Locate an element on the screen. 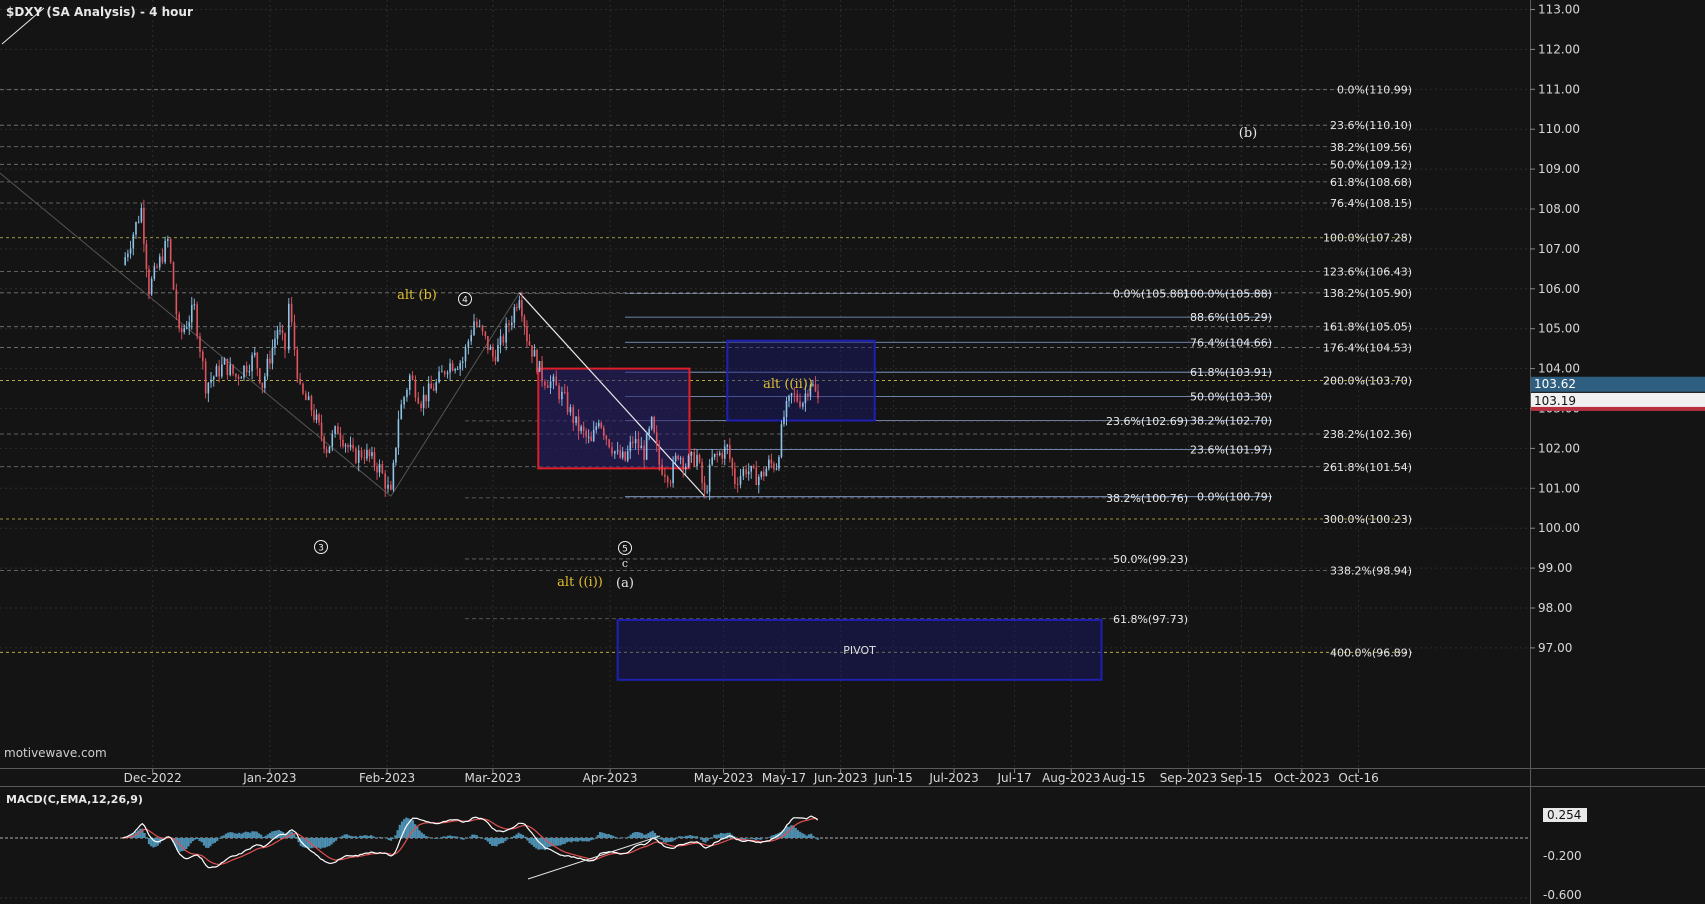 Image resolution: width=1705 pixels, height=904 pixels. fib-label-mid: 61.8%(103.91) is located at coordinates (1231, 372).